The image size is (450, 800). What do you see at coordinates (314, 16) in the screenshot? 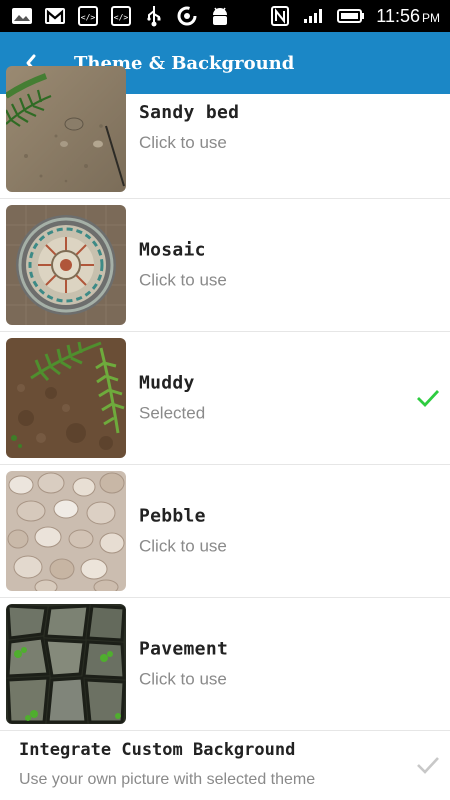
I see `signal-icon` at bounding box center [314, 16].